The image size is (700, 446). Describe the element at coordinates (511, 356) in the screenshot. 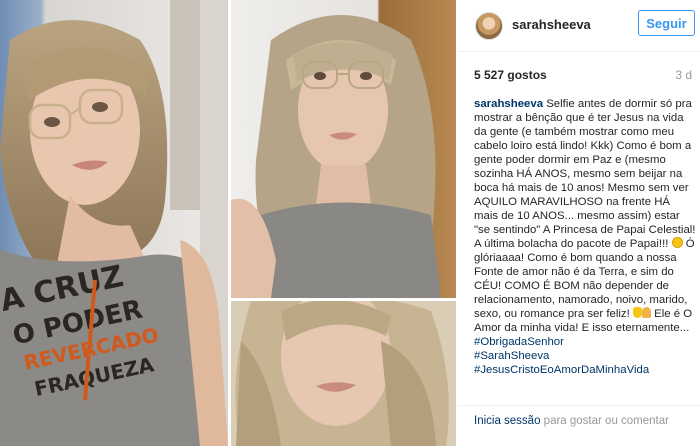

I see `hashtag-sarah-sheeva: #SarahSheeva` at that location.